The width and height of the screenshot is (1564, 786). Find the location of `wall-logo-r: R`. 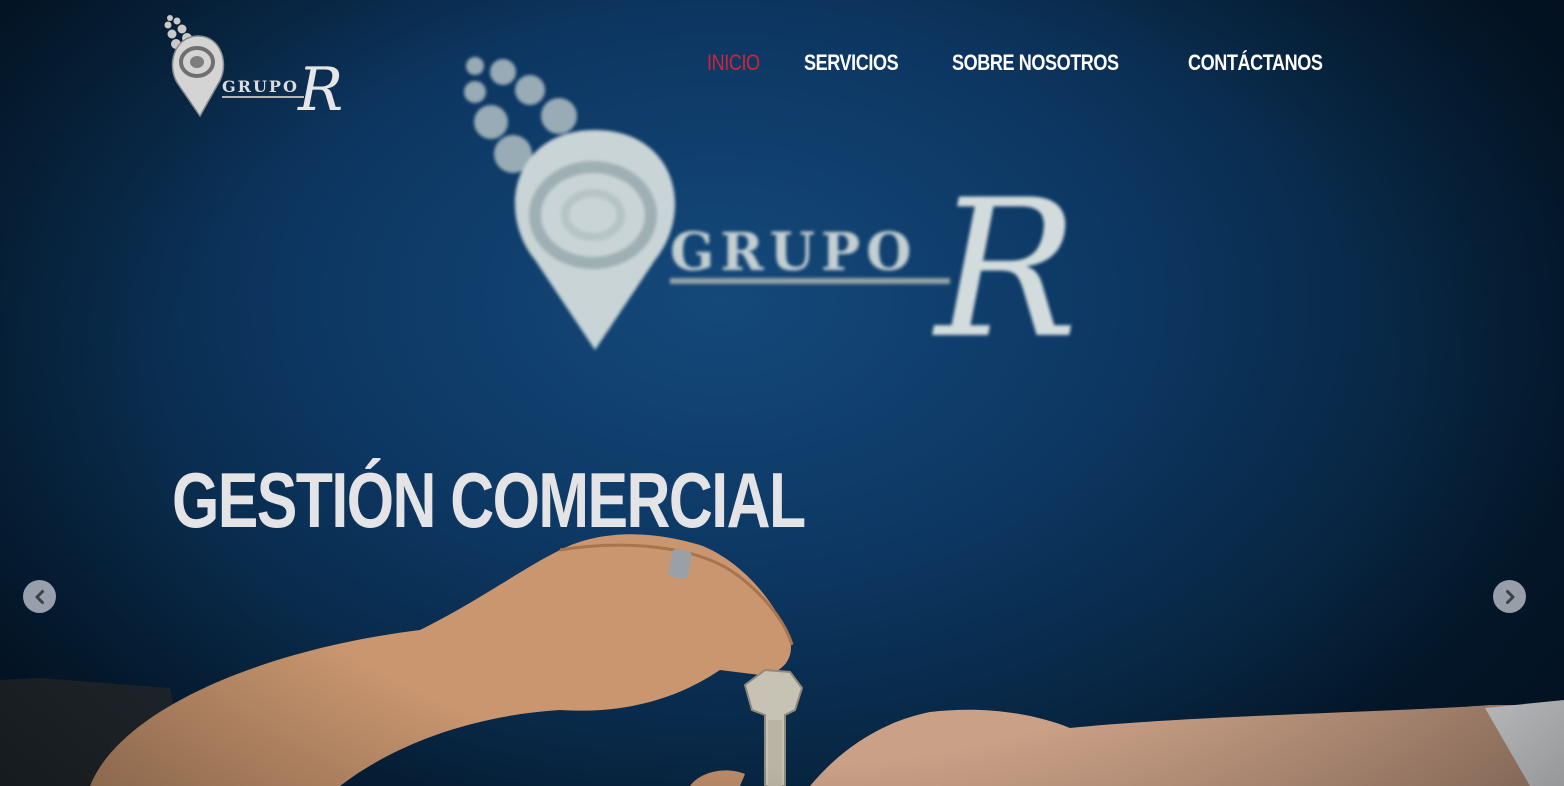

wall-logo-r: R is located at coordinates (1005, 264).